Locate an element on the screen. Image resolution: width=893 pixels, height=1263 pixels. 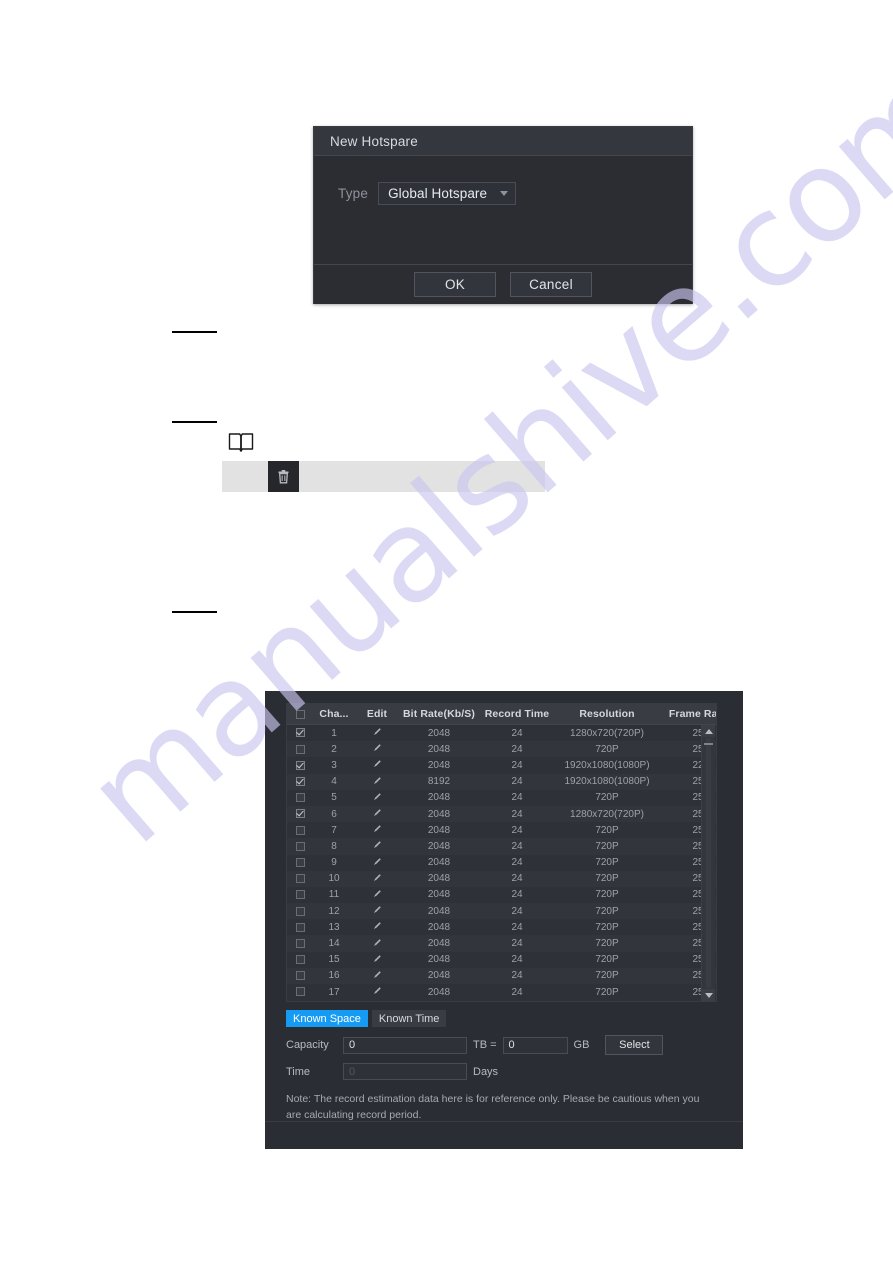
table-row: 2 2048 24 720P 25 is located at coordinates (501, 749).